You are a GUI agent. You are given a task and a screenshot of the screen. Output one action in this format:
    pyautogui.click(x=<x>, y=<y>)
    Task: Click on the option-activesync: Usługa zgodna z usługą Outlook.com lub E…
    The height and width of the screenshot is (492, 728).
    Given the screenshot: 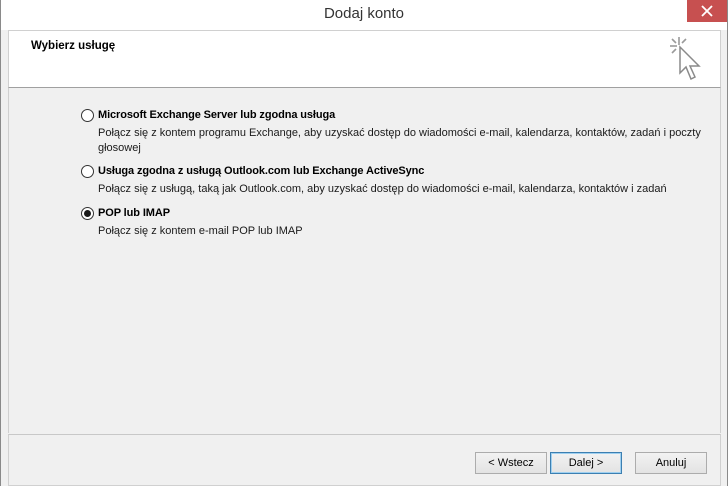 What is the action you would take?
    pyautogui.click(x=395, y=180)
    